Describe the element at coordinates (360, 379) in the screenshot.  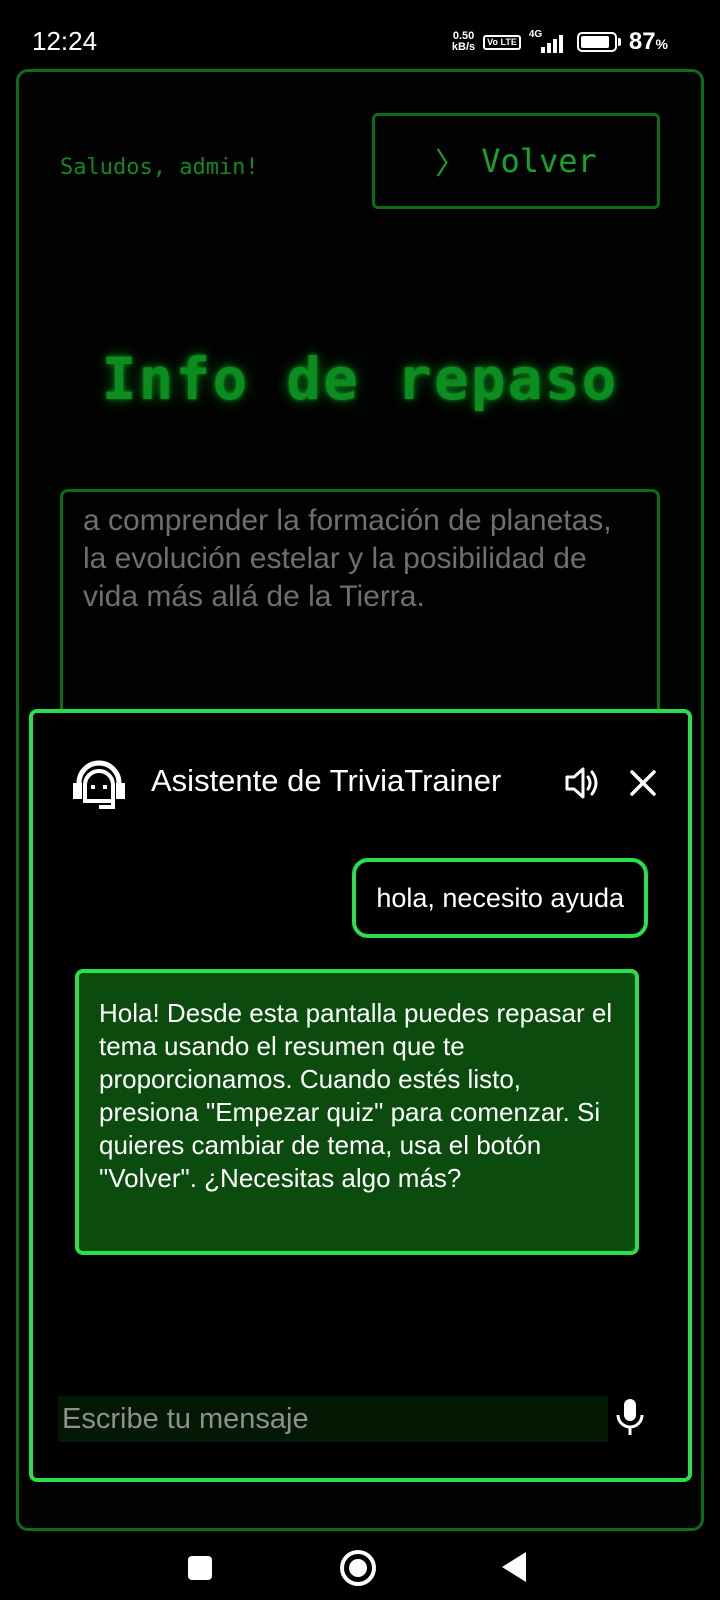
I see `page-title: Info de repaso` at that location.